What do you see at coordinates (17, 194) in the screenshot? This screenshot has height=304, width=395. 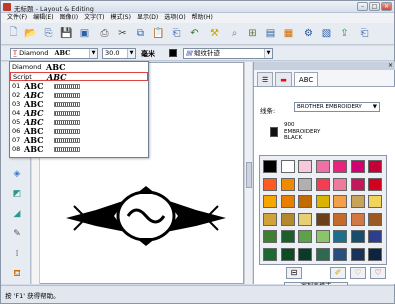 I see `tracing-tool-icon: ◩` at bounding box center [17, 194].